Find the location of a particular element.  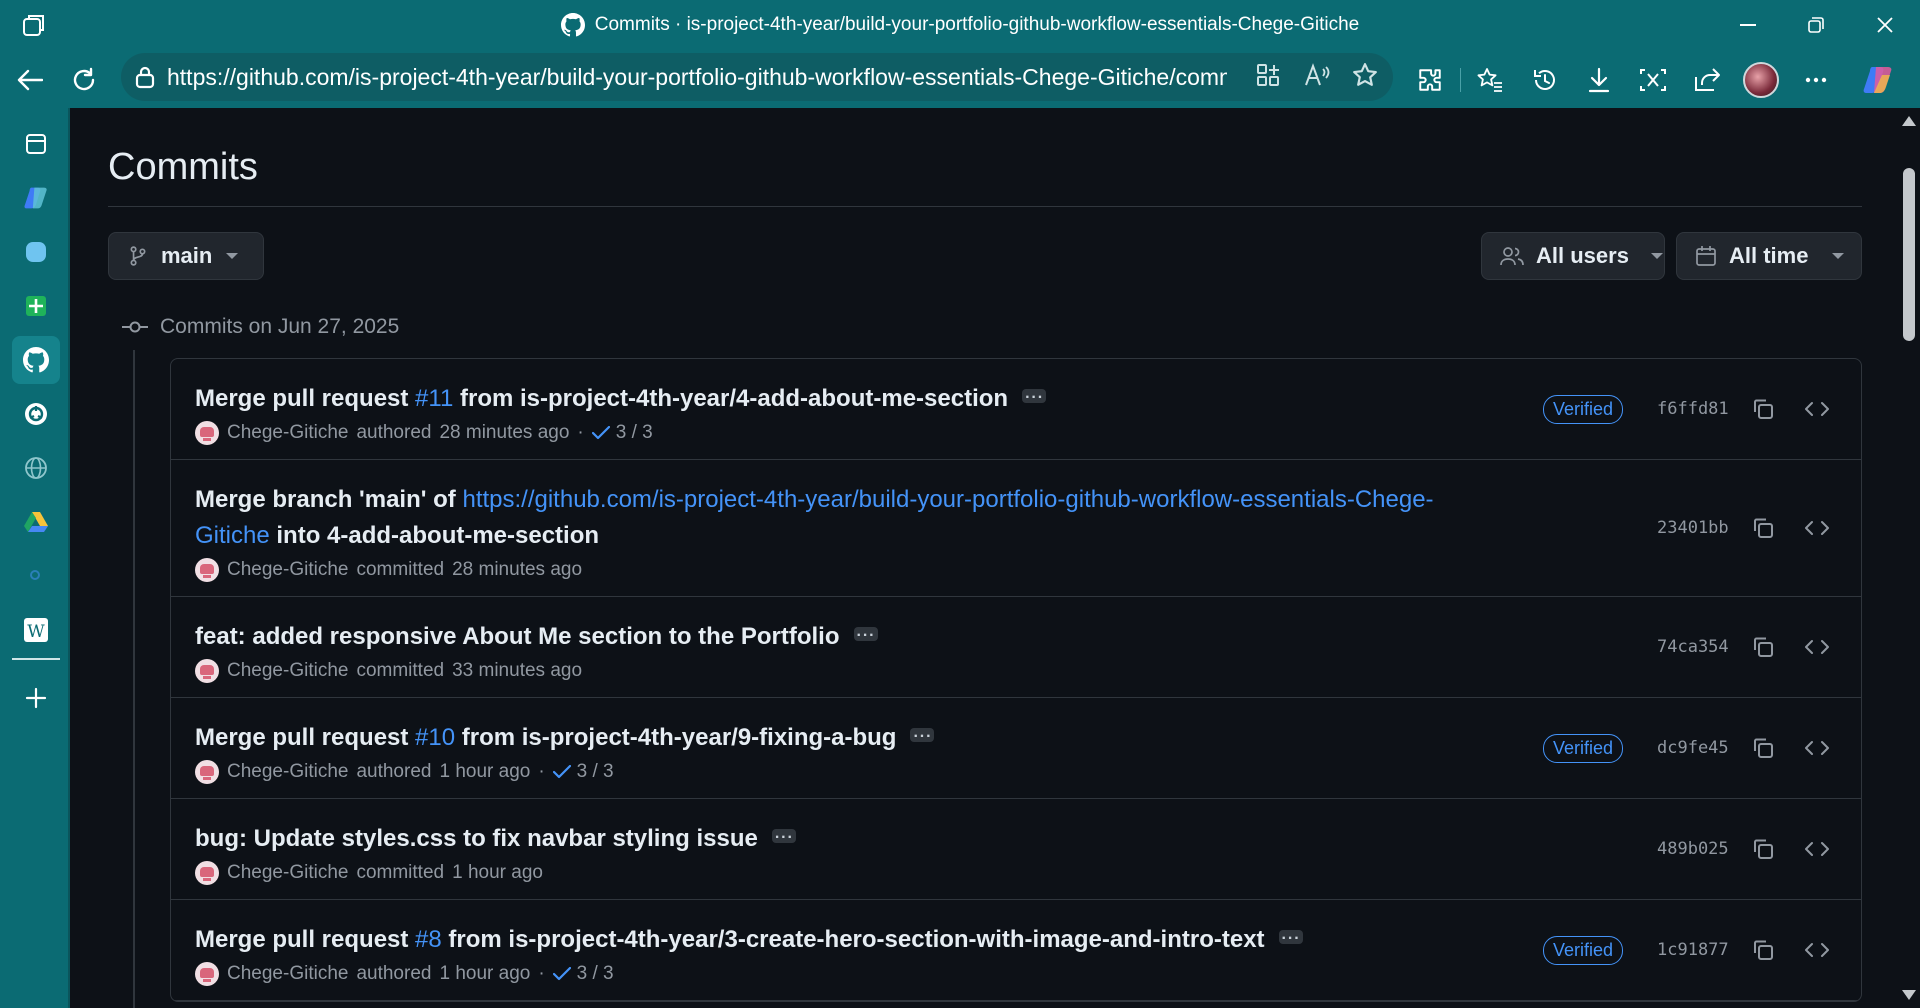

commit-sha: f6ffd81 is located at coordinates (1693, 409).